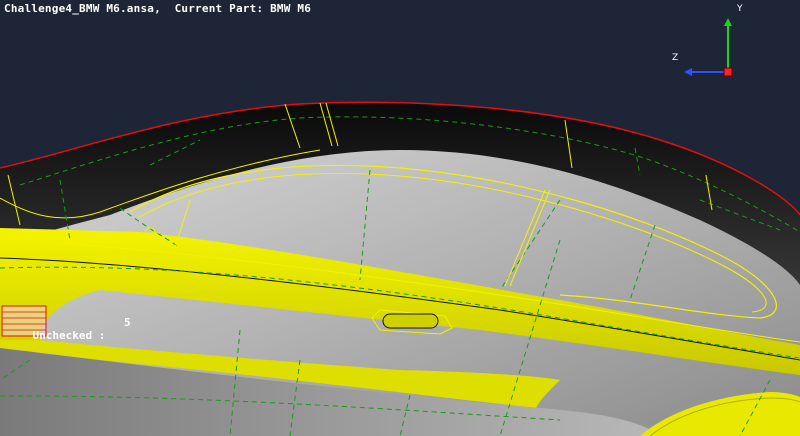 The width and height of the screenshot is (800, 436). I want to click on unchecked-label: Unchecked :, so click(69, 335).